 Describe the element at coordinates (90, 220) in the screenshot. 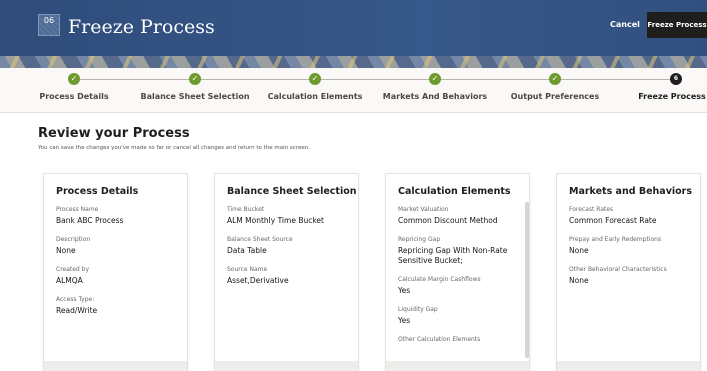

I see `field-value: Bank ABC Process` at that location.